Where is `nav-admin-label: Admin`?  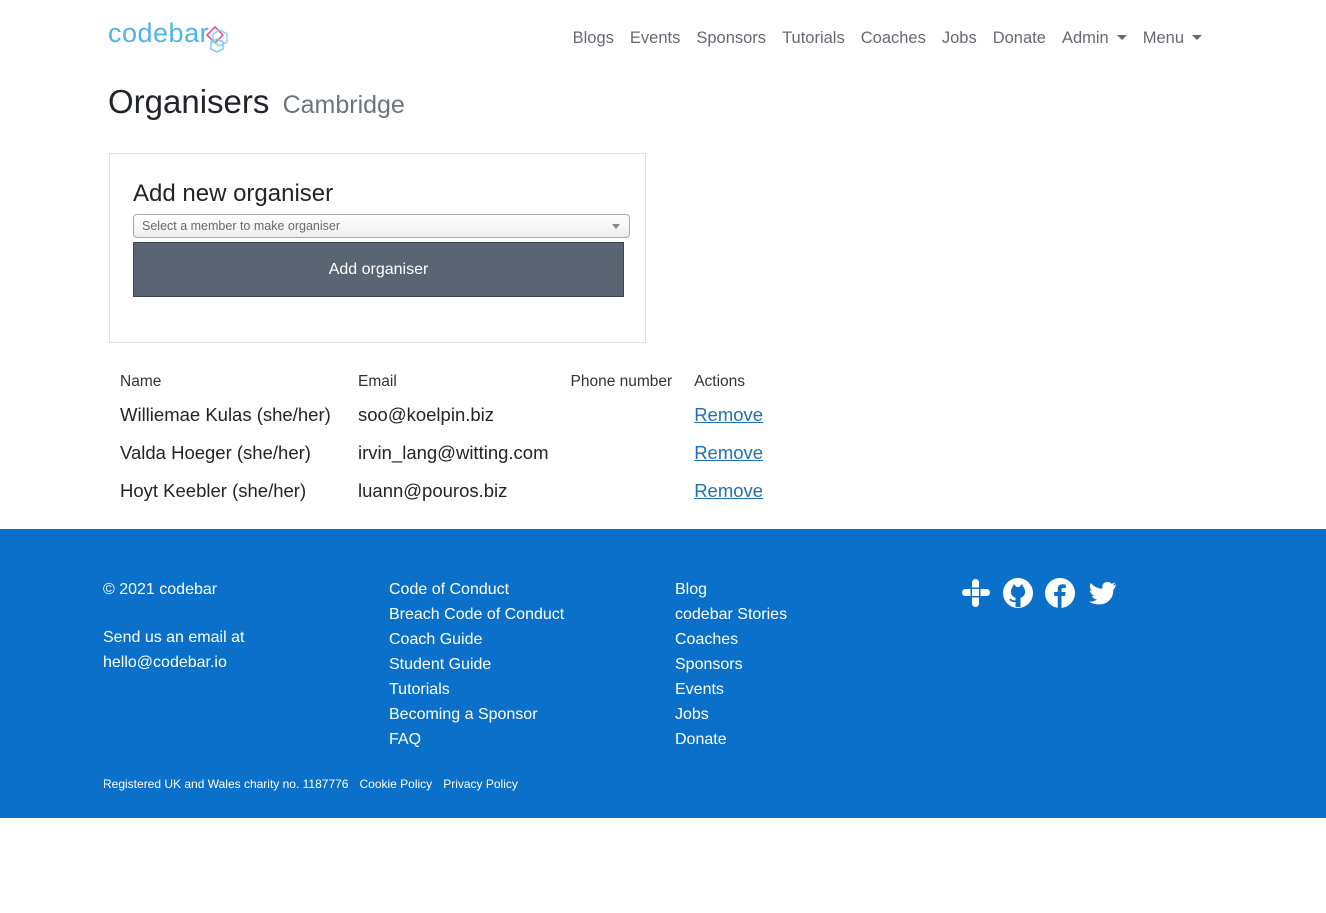 nav-admin-label: Admin is located at coordinates (1085, 38).